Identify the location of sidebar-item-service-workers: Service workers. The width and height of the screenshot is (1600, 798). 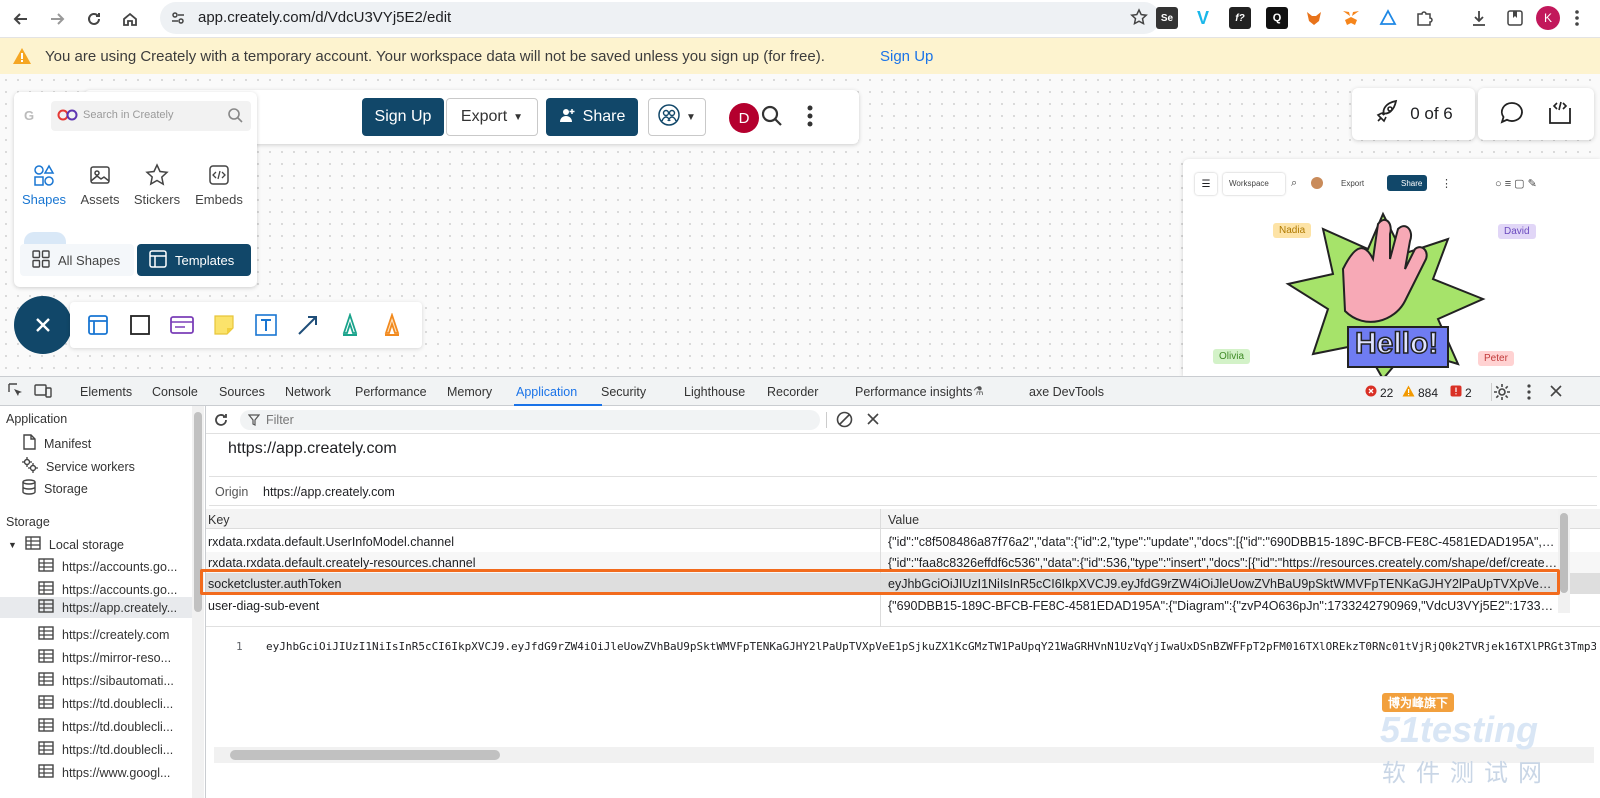
(78, 466).